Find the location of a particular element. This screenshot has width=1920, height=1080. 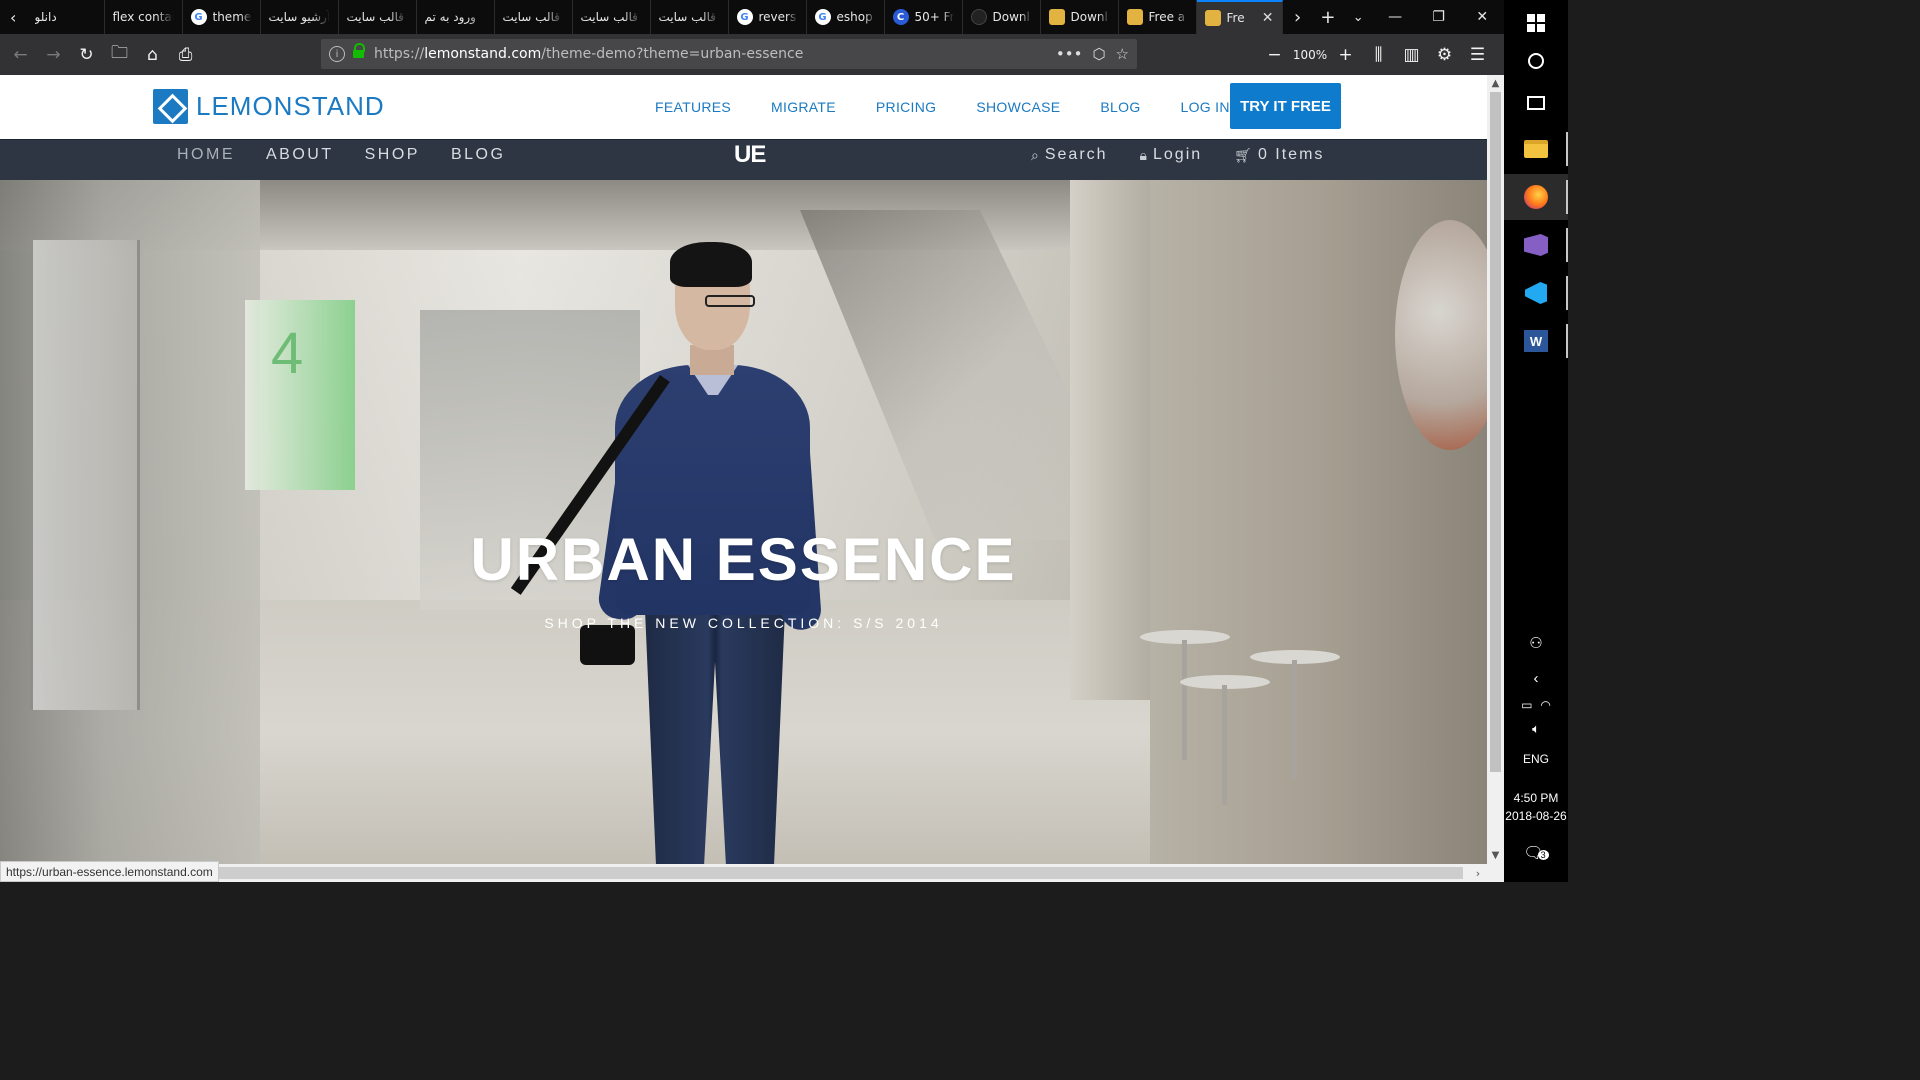

tab-title: قالب سایت is located at coordinates (609, 17).